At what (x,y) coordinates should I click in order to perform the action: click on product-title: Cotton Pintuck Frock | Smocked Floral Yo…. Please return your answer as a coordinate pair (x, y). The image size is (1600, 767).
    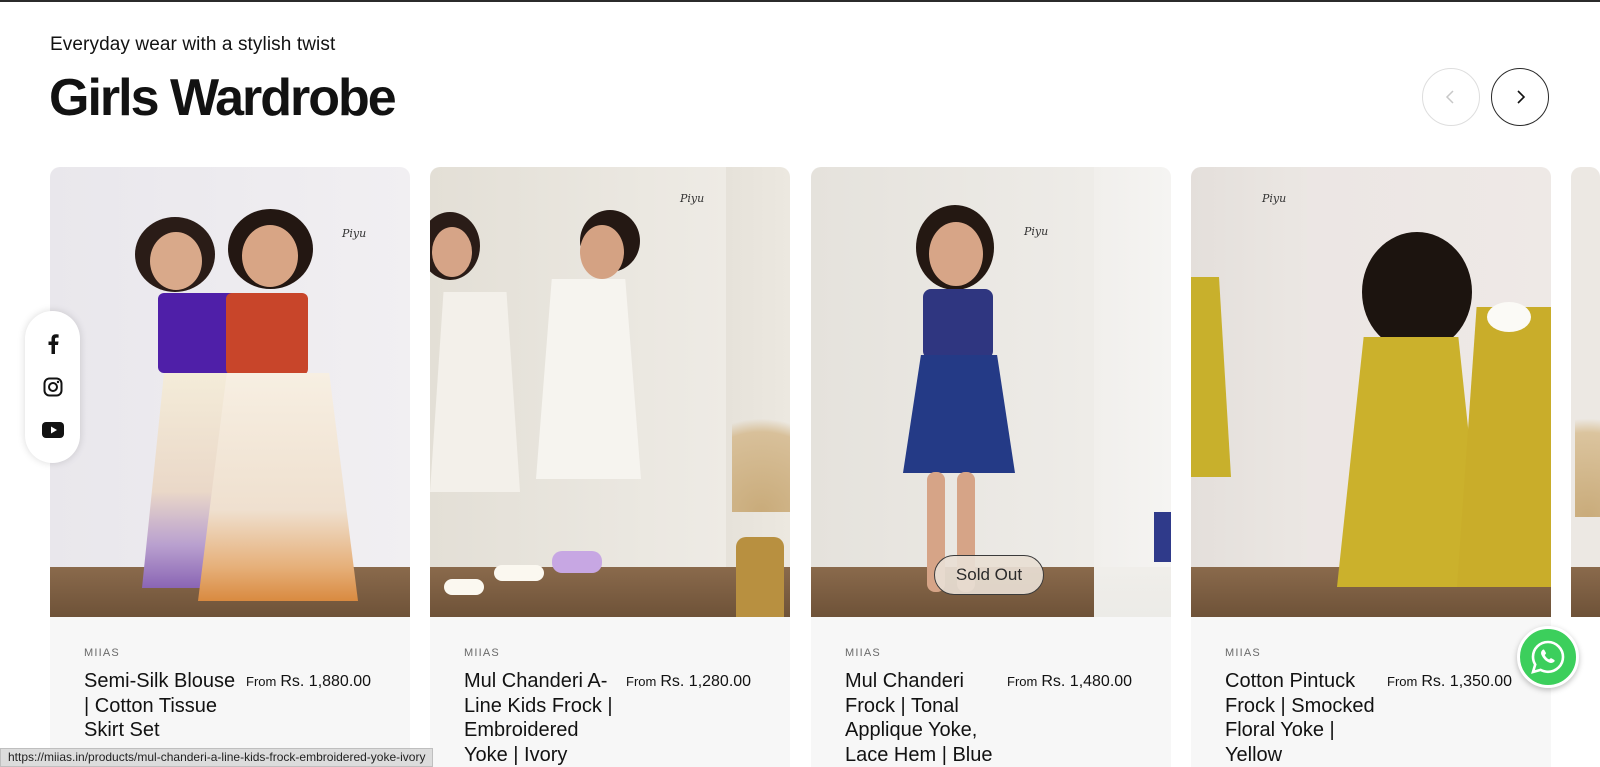
    Looking at the image, I should click on (1304, 718).